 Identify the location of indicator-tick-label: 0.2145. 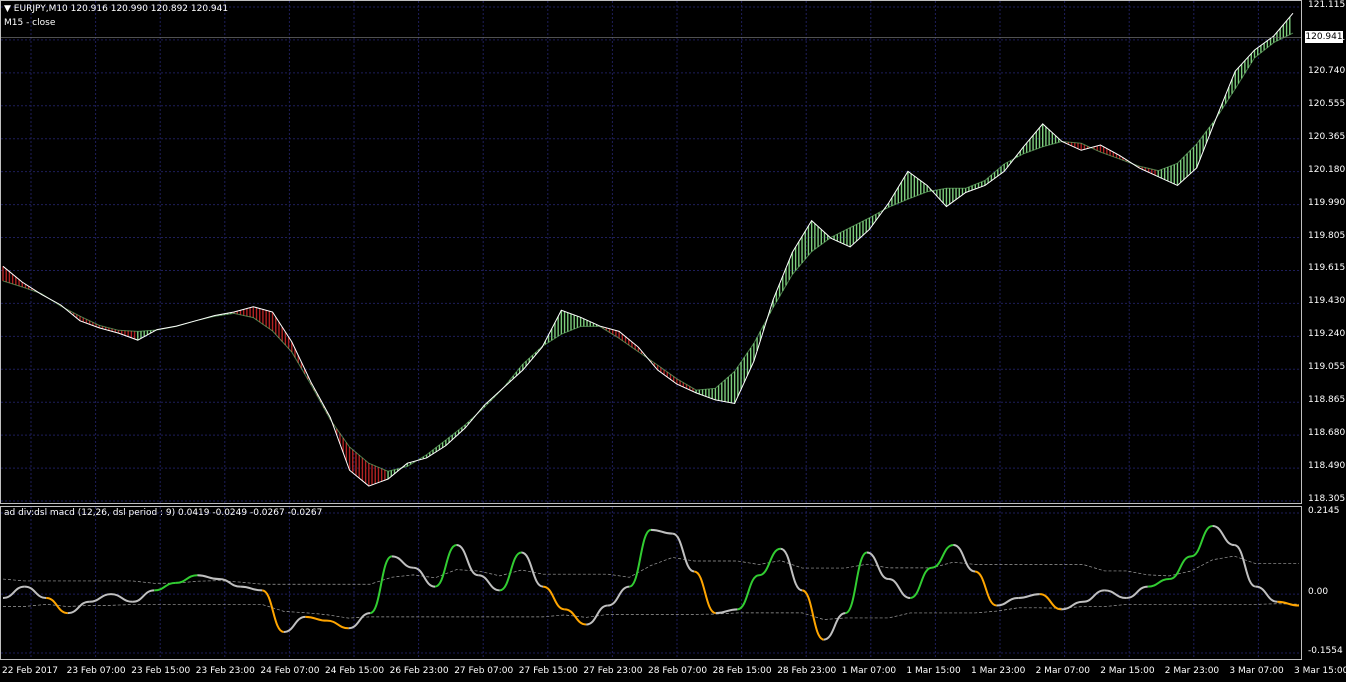
(1324, 511).